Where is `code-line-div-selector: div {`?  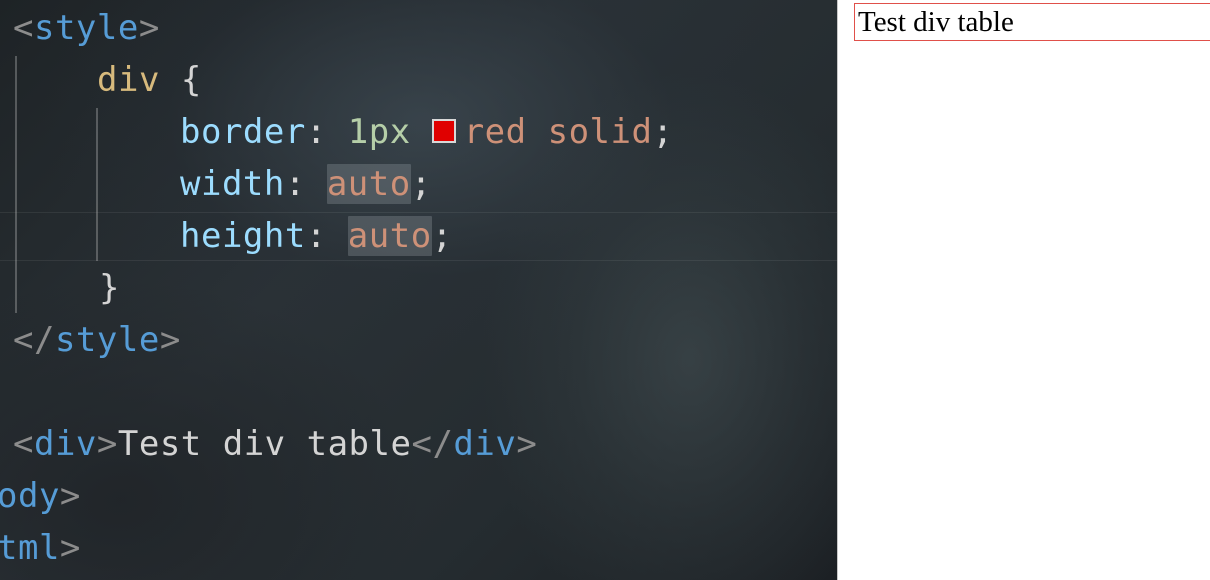 code-line-div-selector: div { is located at coordinates (149, 80).